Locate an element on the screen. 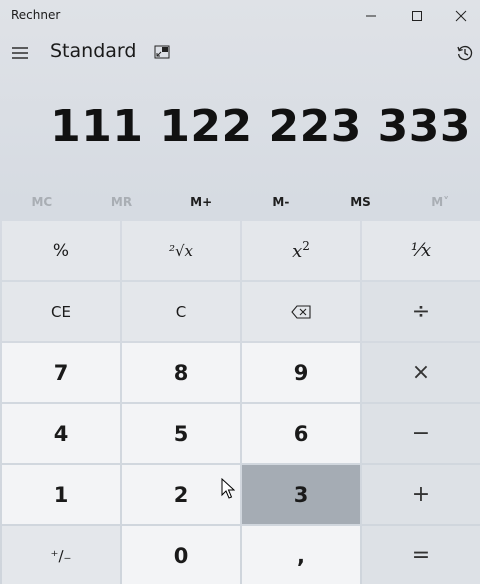 This screenshot has width=480, height=584. navigation-menu-button is located at coordinates (20, 53).